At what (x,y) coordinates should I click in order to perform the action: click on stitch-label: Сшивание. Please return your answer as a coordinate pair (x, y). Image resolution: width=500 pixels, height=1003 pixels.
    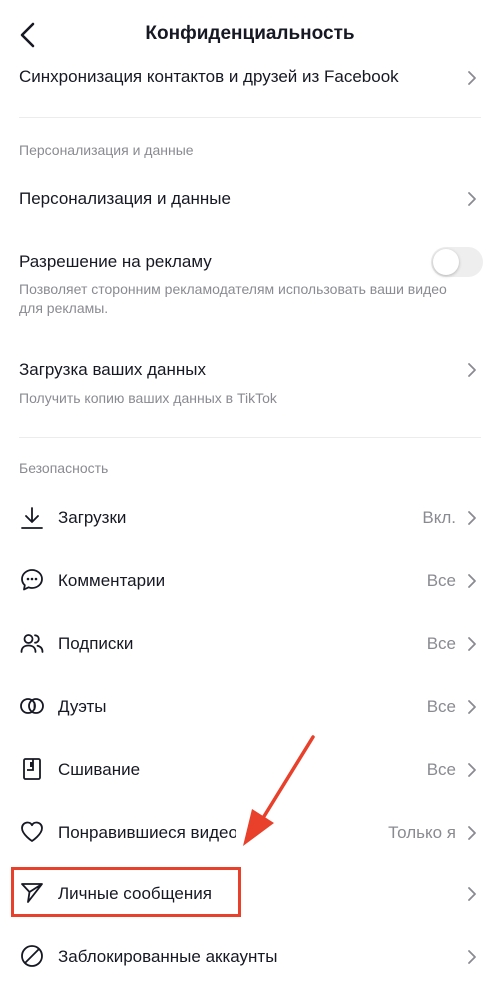
    Looking at the image, I should click on (99, 769).